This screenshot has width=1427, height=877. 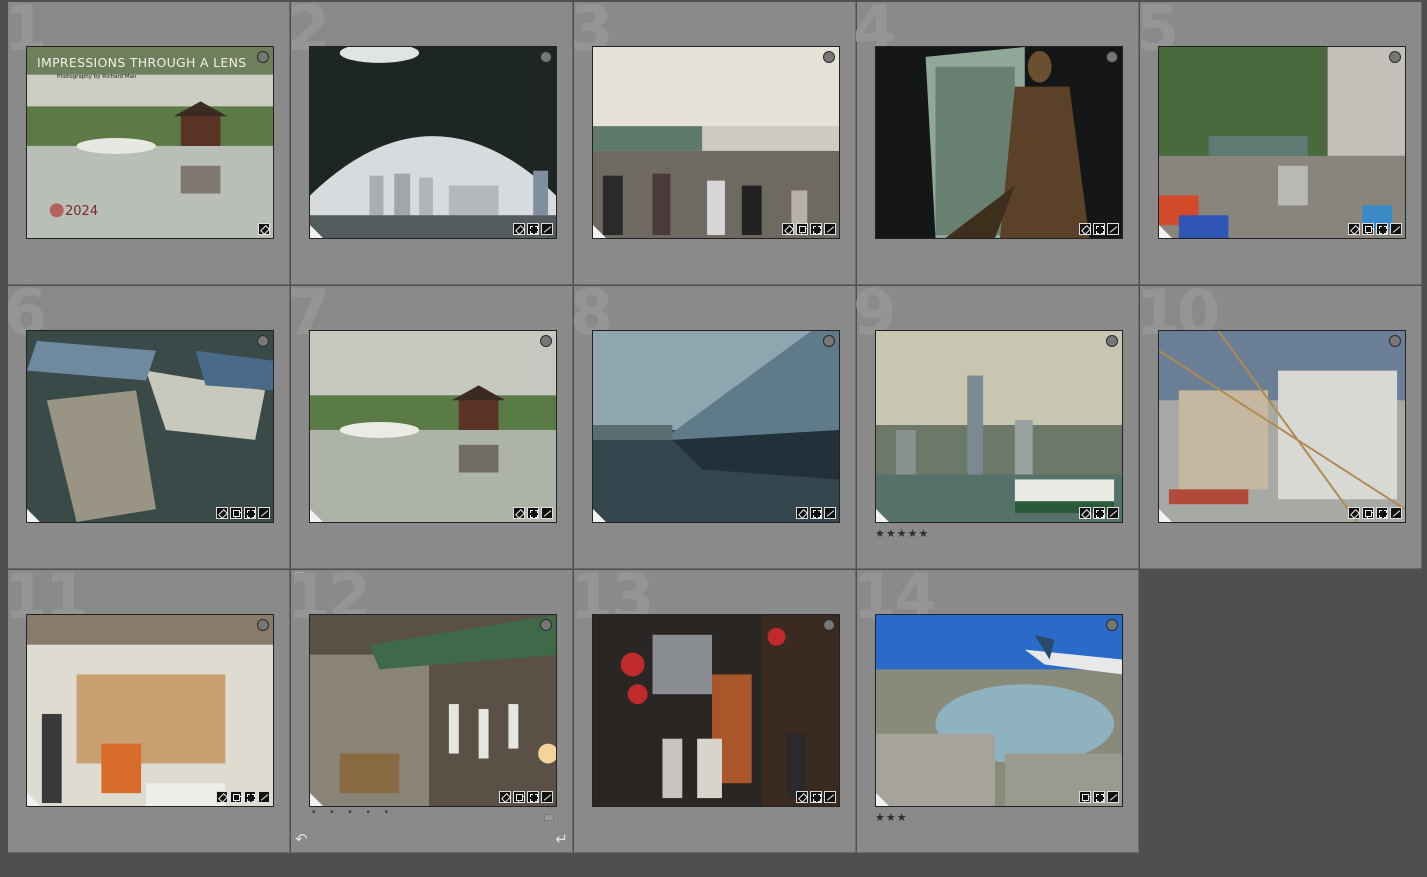 What do you see at coordinates (999, 710) in the screenshot?
I see `thumbnail-aerial-city` at bounding box center [999, 710].